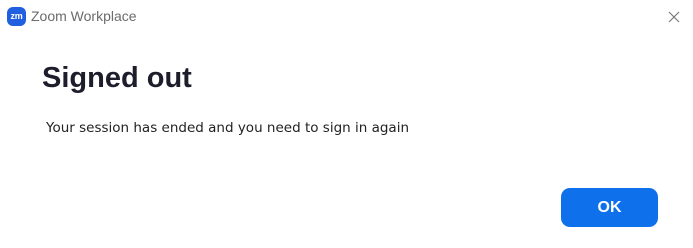 This screenshot has height=248, width=693. I want to click on close-icon, so click(674, 17).